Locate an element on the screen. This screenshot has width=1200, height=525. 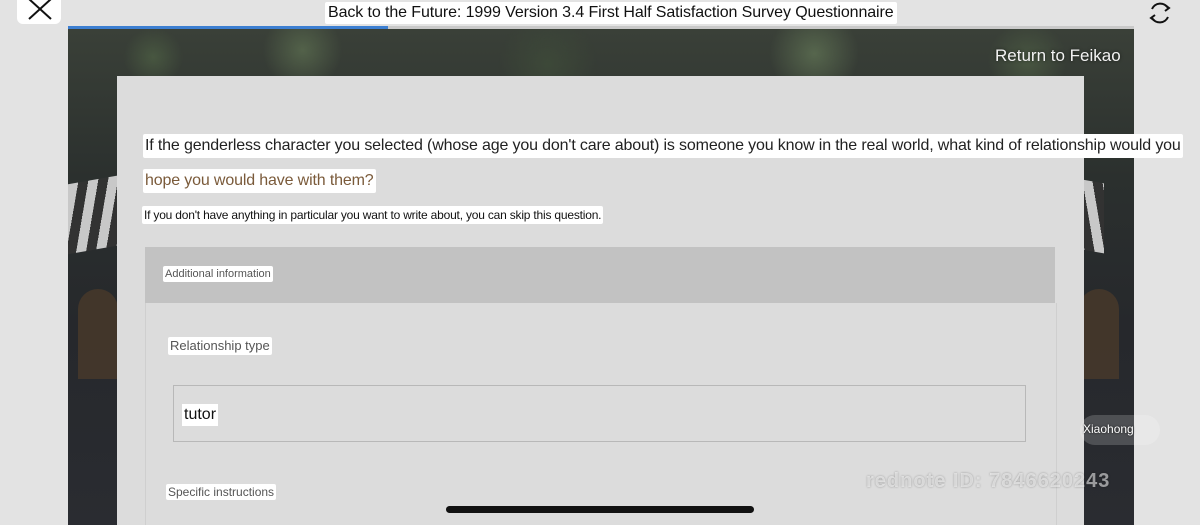
background-window-right is located at coordinates (1099, 334).